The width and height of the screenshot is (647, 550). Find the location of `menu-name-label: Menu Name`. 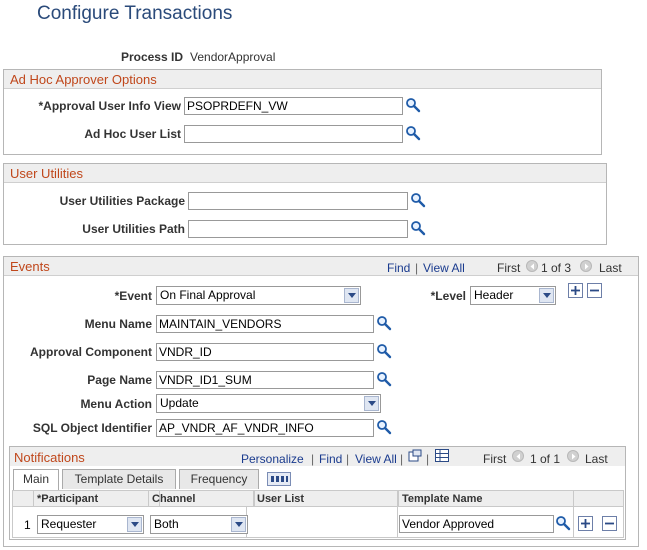

menu-name-label: Menu Name is located at coordinates (118, 324).